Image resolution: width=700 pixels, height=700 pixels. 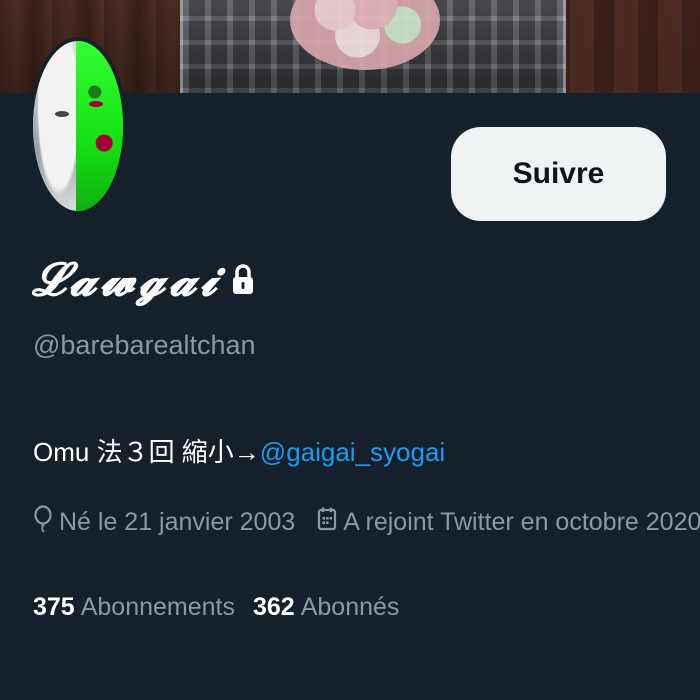 What do you see at coordinates (99, 126) in the screenshot?
I see `avatar-right-half` at bounding box center [99, 126].